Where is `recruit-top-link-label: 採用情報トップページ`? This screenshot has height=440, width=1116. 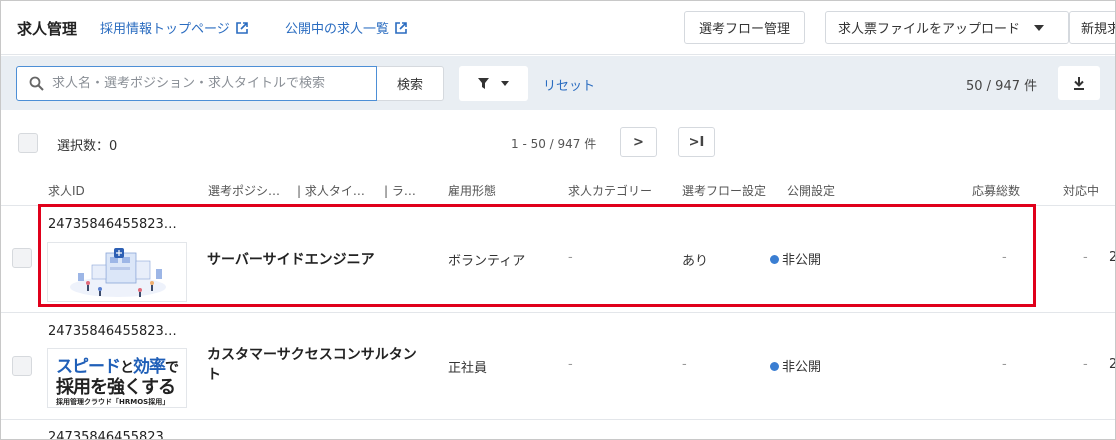
recruit-top-link-label: 採用情報トップページ is located at coordinates (165, 29).